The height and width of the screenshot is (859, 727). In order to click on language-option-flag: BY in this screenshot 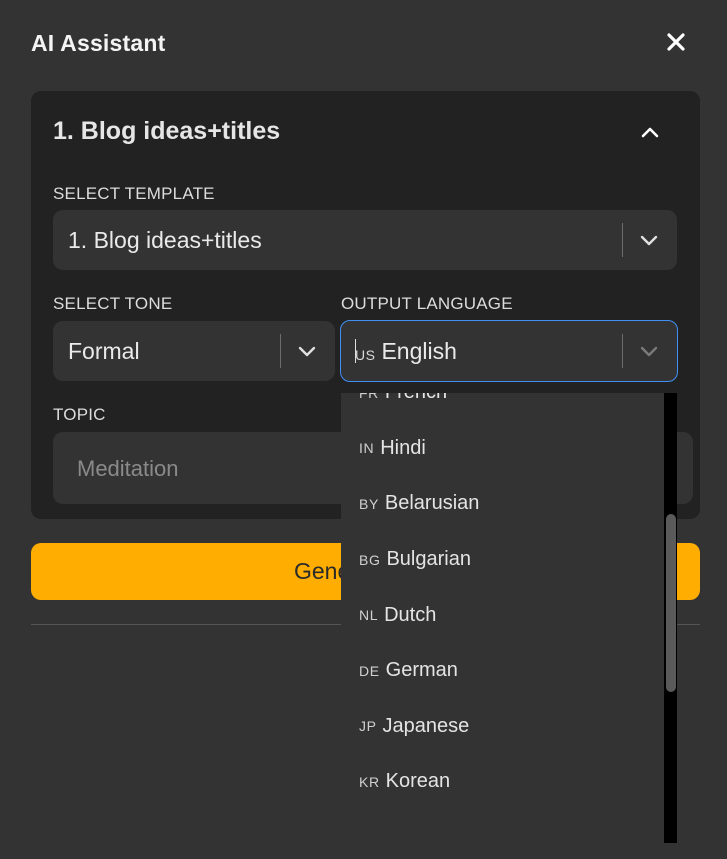, I will do `click(369, 503)`.